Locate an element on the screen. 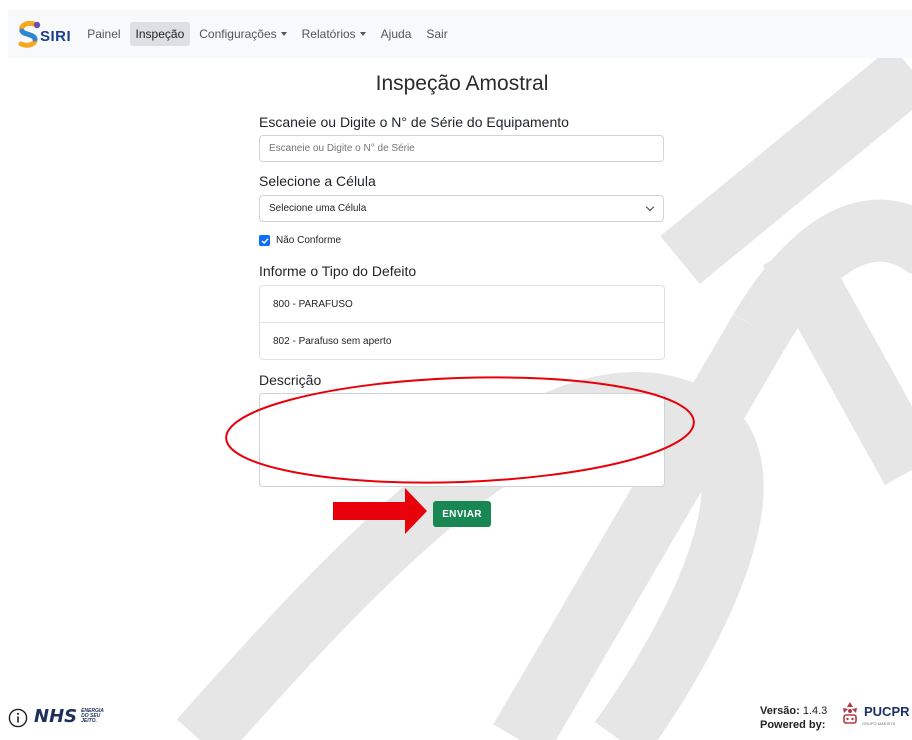  nav-relatorios: Relatórios is located at coordinates (334, 34).